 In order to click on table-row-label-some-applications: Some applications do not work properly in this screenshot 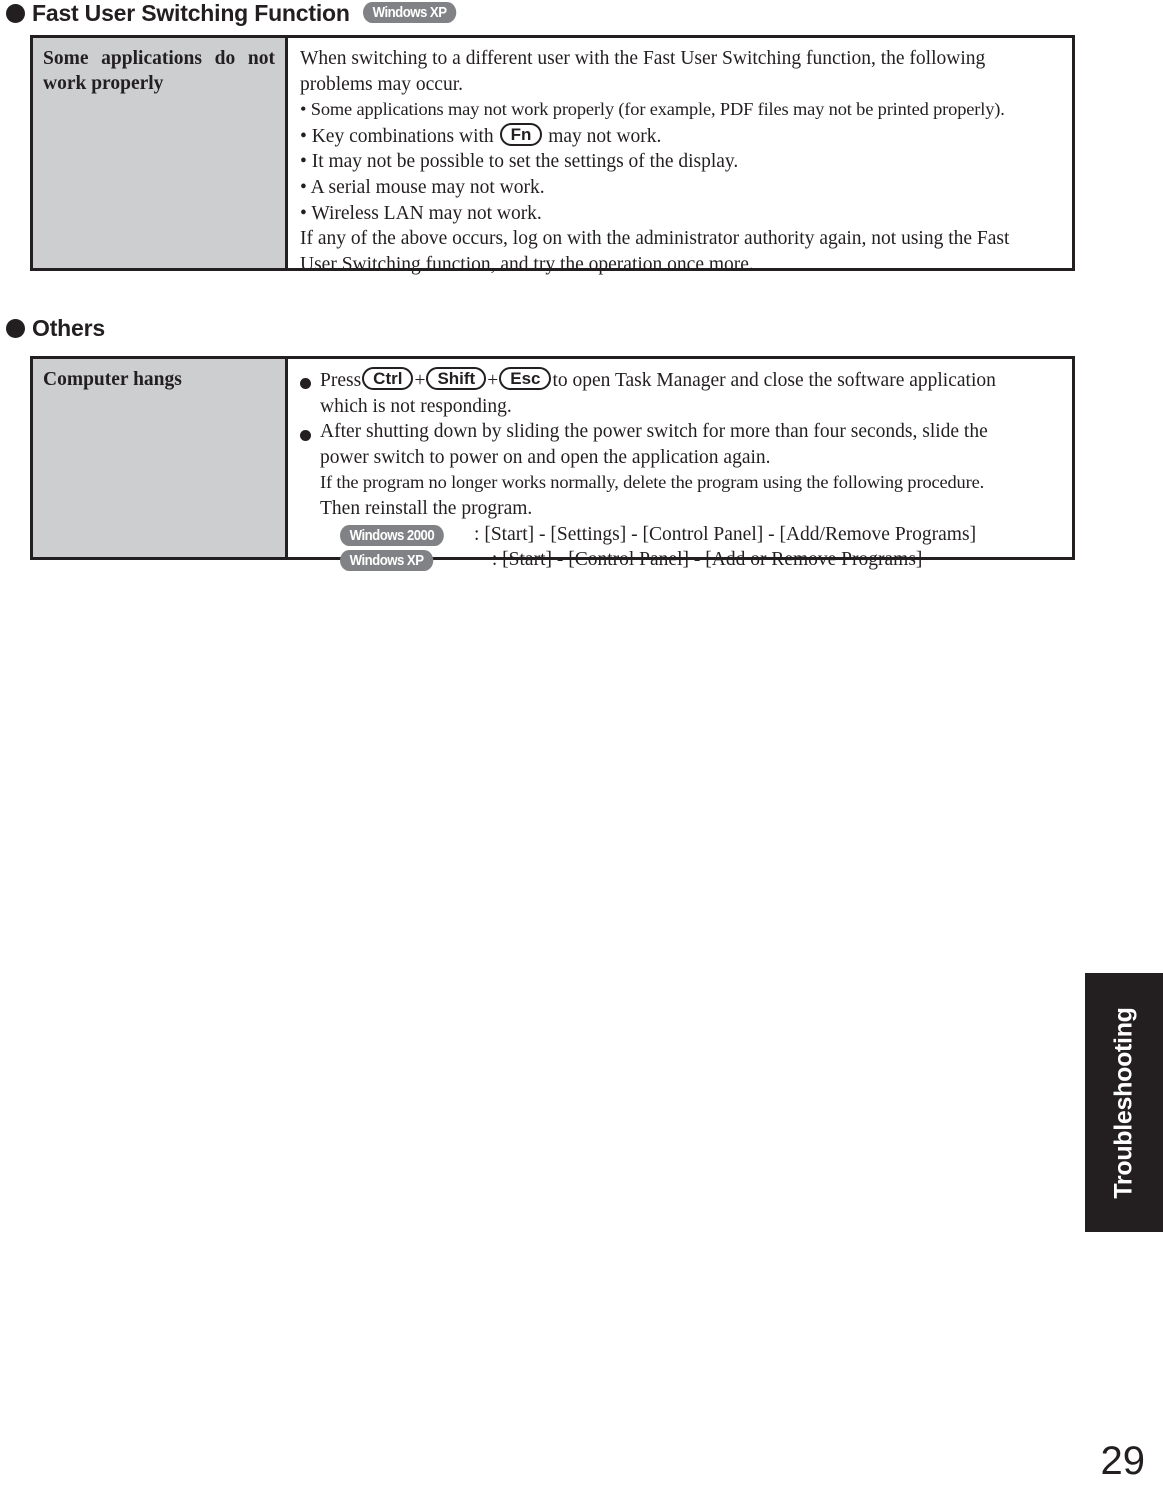, I will do `click(160, 153)`.